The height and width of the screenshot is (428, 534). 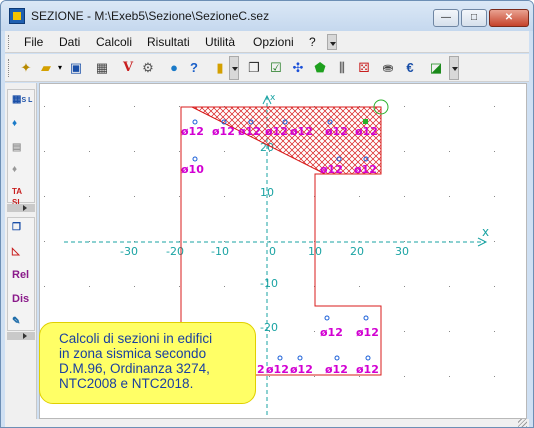 I want to click on rel-label: Rel, so click(x=21, y=275).